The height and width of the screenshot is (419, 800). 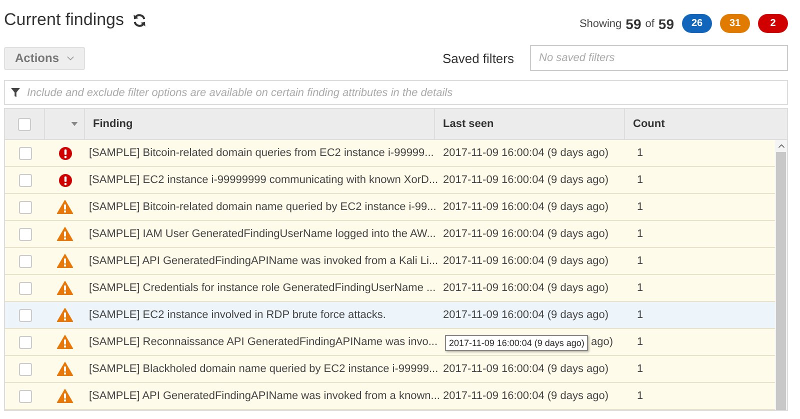 I want to click on finding-row: [SAMPLE] EC2 instance i-99999999 communicating with known XorD... 2017-11-09 16:00:04 (9 days ago) 1, so click(x=390, y=180).